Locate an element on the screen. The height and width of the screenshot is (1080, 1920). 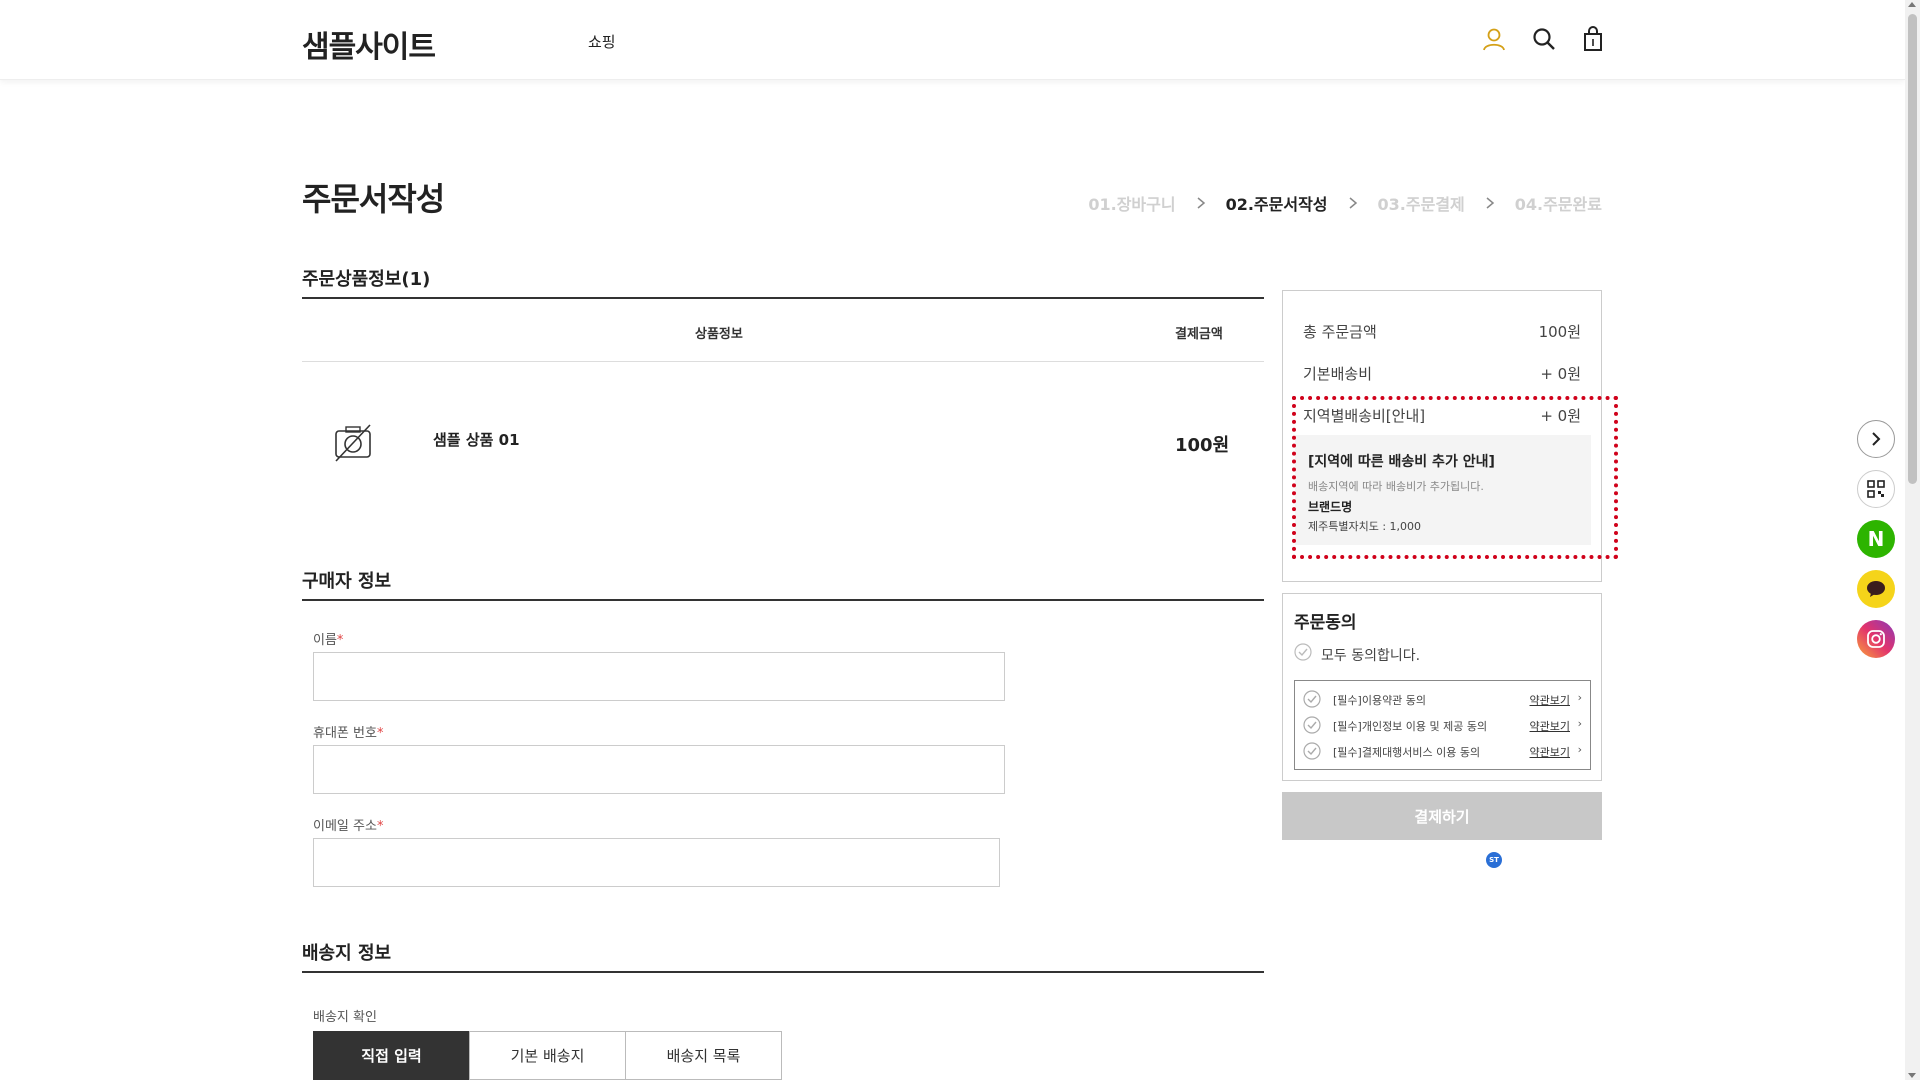
base-shipping-label: 기본배송비 is located at coordinates (1338, 374).